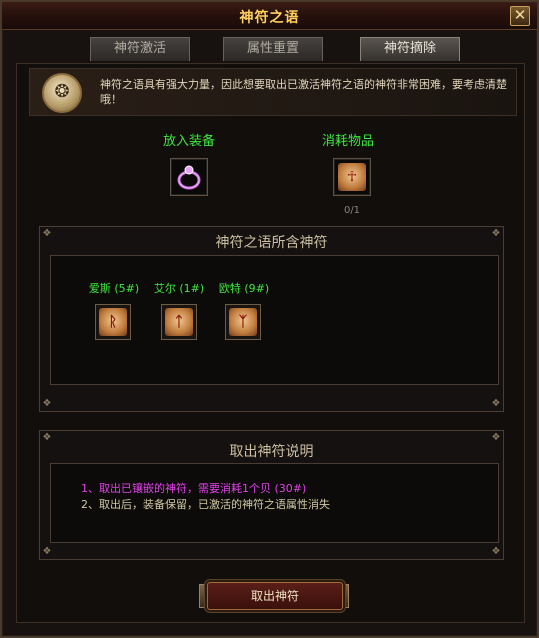 This screenshot has height=638, width=539. Describe the element at coordinates (62, 93) in the screenshot. I see `rune-scroll-icon: ❂` at that location.